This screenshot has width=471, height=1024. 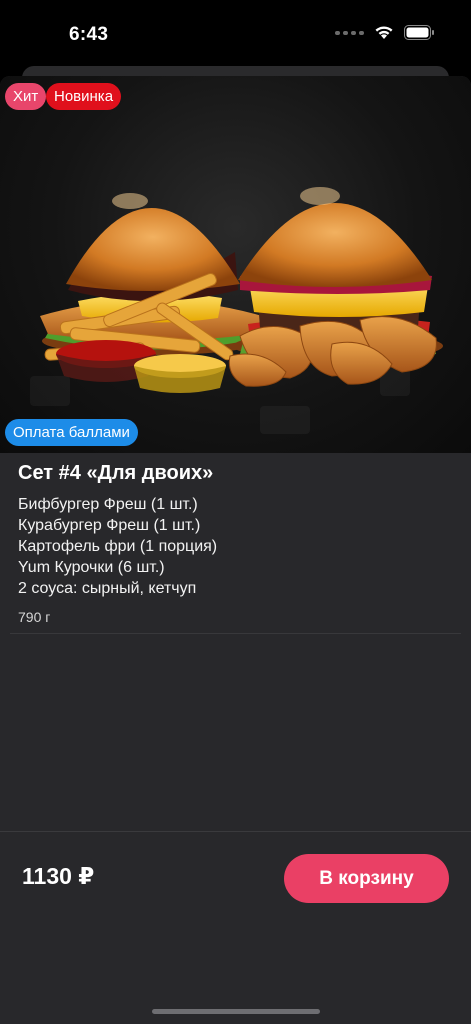 I want to click on composition-item: Картофель фри (1 порция), so click(x=118, y=546).